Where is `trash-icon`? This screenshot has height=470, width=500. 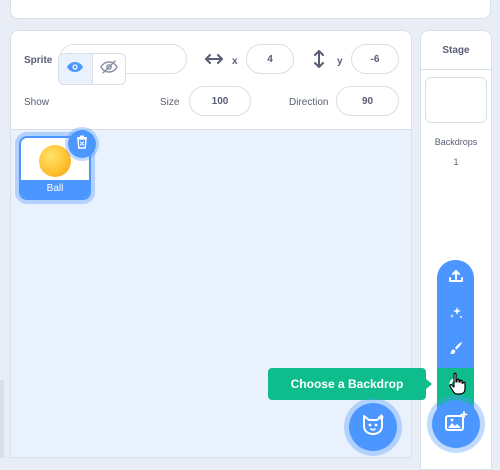 trash-icon is located at coordinates (82, 144).